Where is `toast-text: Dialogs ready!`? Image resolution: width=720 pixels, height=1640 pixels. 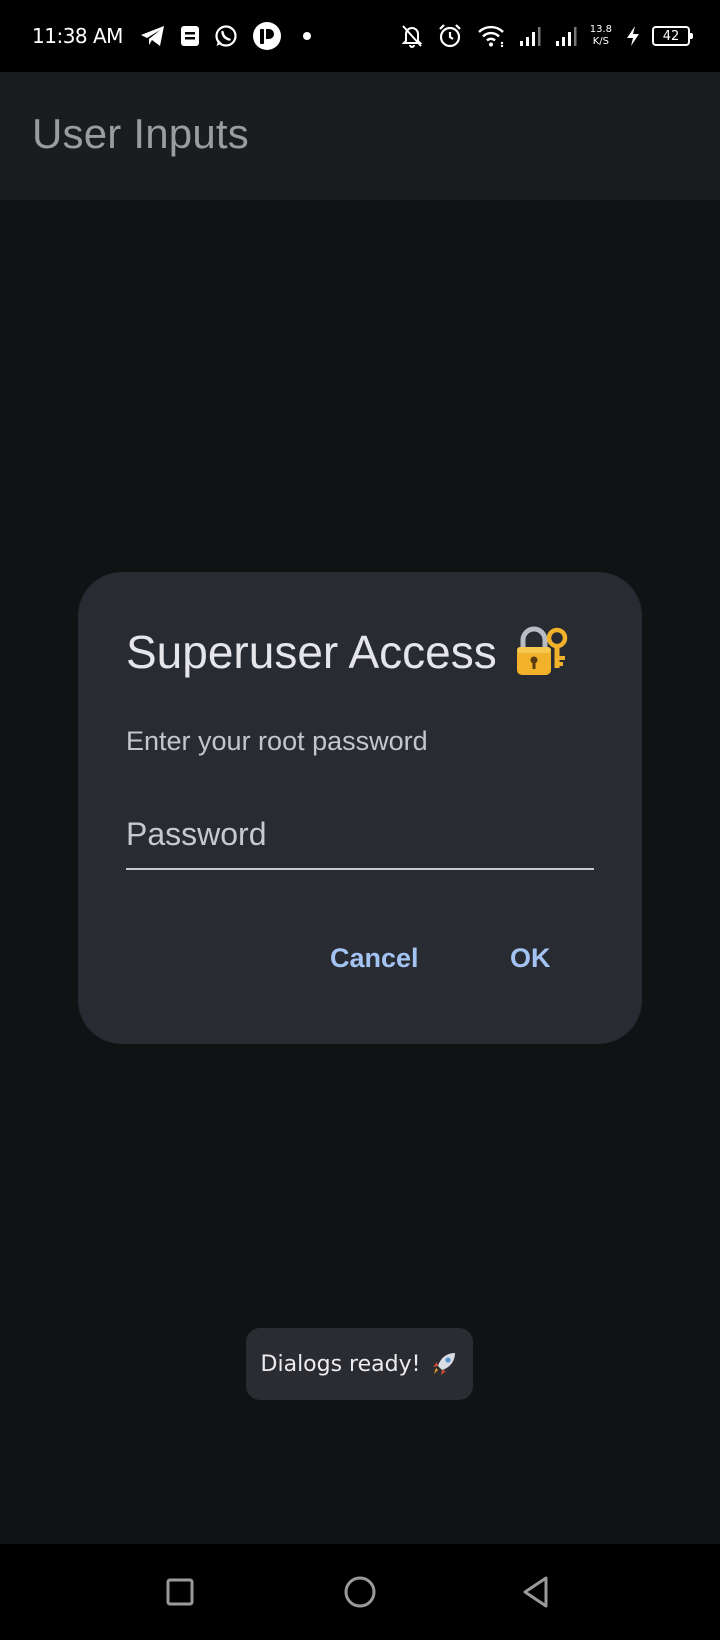 toast-text: Dialogs ready! is located at coordinates (340, 1364).